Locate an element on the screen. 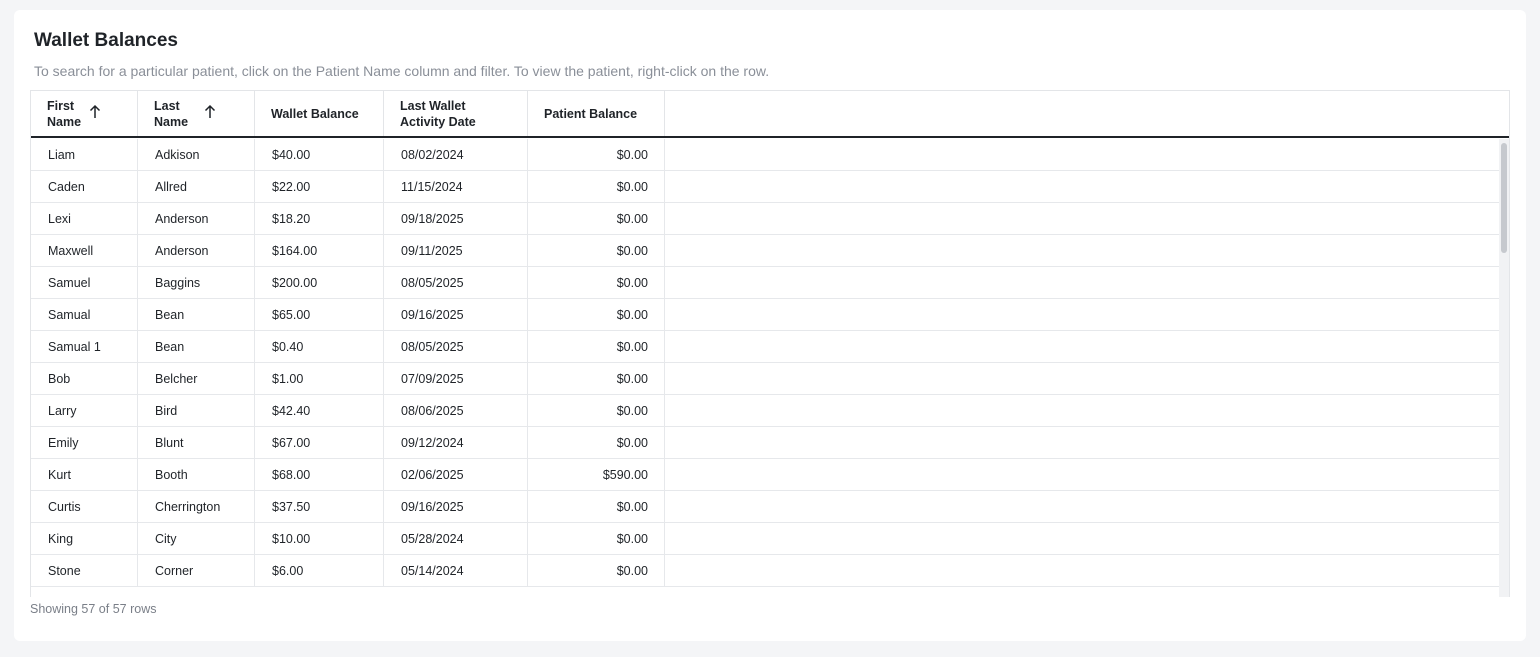  table-row: Curtis Cherrington $37.50 09/16/2025 $0.00 is located at coordinates (765, 507).